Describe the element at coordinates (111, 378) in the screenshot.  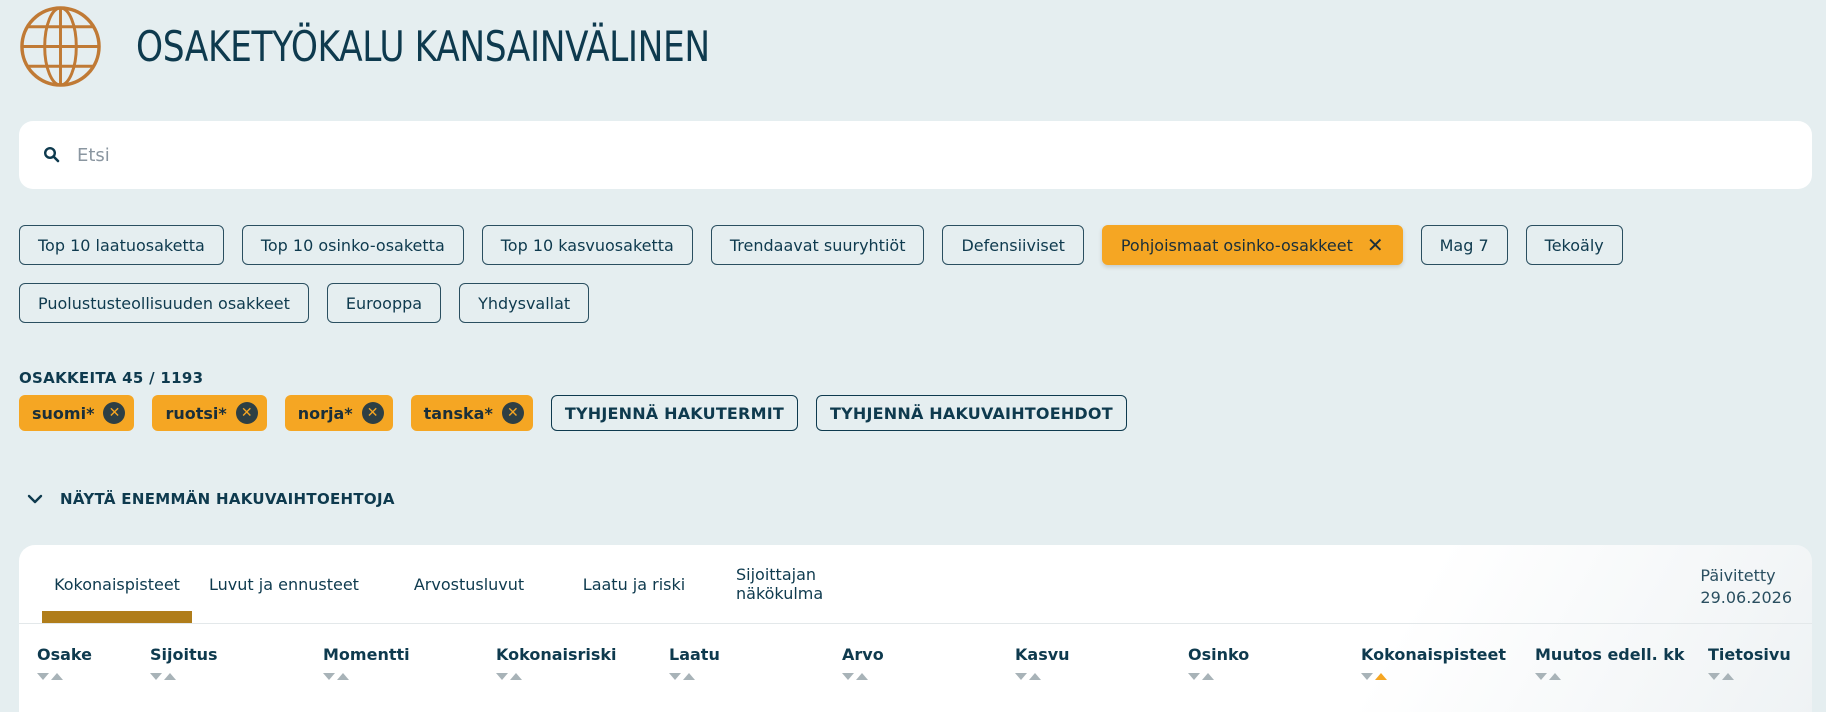
I see `result-count: OSAKKEITA 45 / 1193` at that location.